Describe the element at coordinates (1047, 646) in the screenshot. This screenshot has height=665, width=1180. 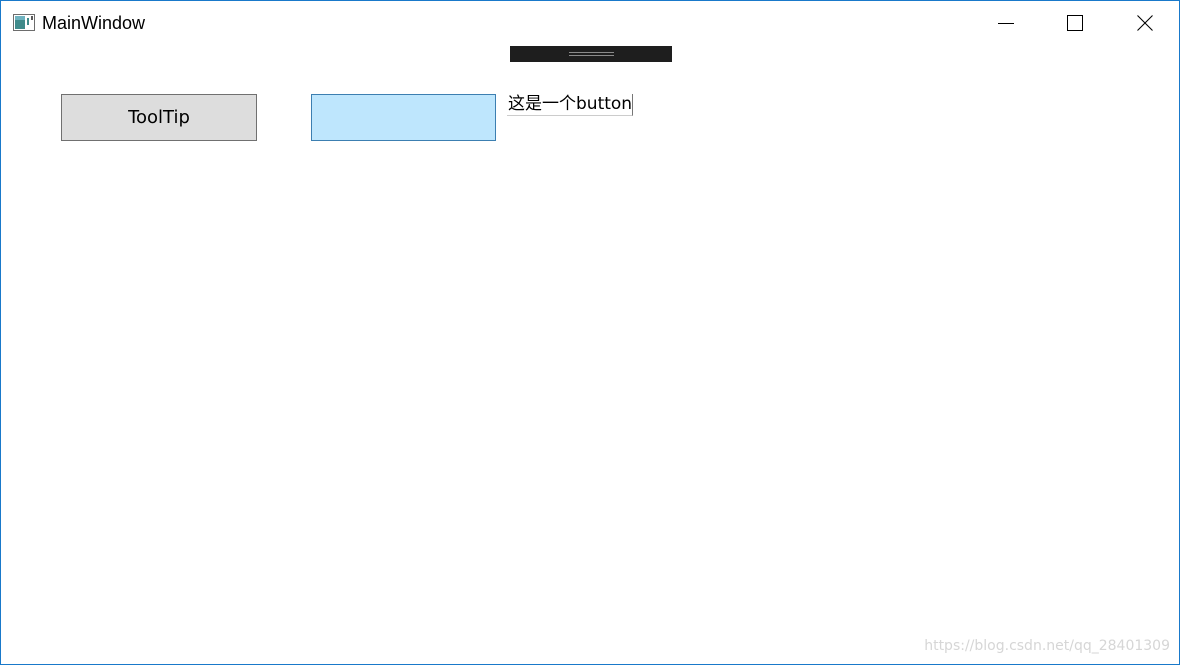
I see `watermark: https://blog.csdn.net/qq_28401309` at that location.